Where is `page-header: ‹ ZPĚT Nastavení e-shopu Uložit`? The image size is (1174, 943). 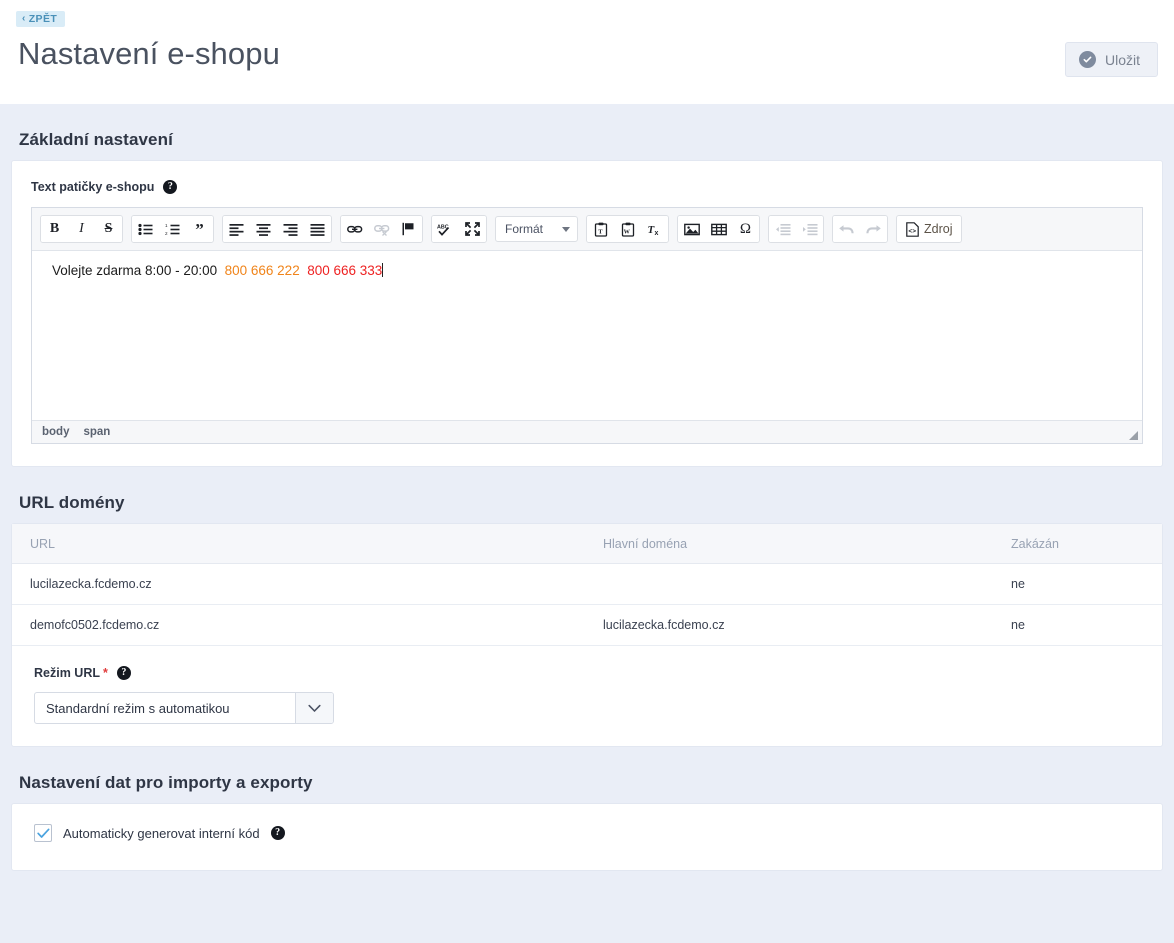 page-header: ‹ ZPĚT Nastavení e-shopu Uložit is located at coordinates (587, 52).